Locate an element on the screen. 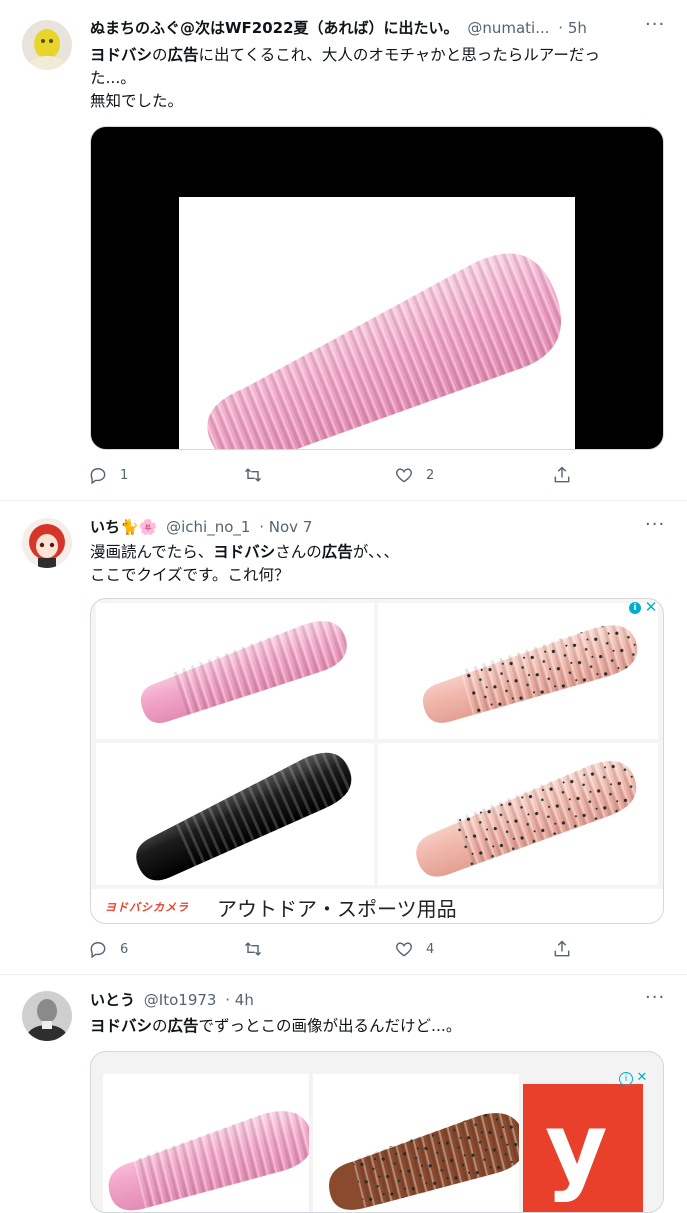  reply-count: 6 is located at coordinates (124, 949).